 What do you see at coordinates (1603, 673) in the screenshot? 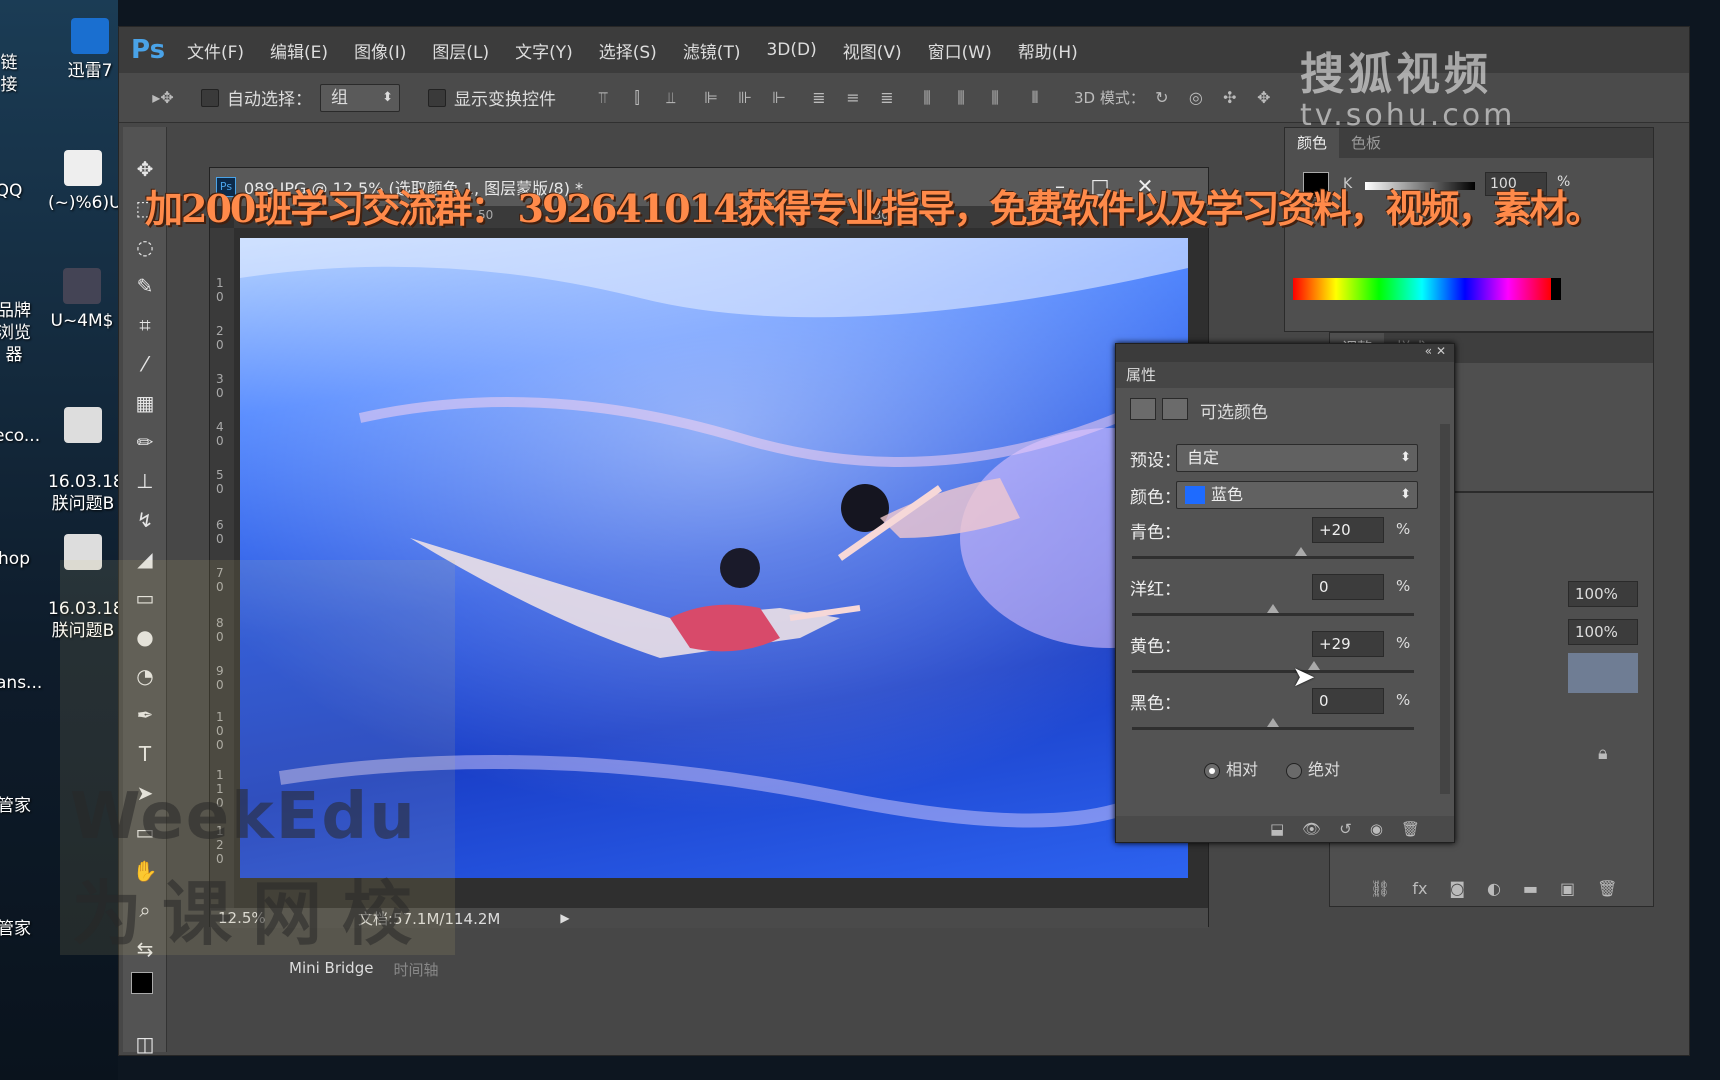
I see `layer-row-selected` at bounding box center [1603, 673].